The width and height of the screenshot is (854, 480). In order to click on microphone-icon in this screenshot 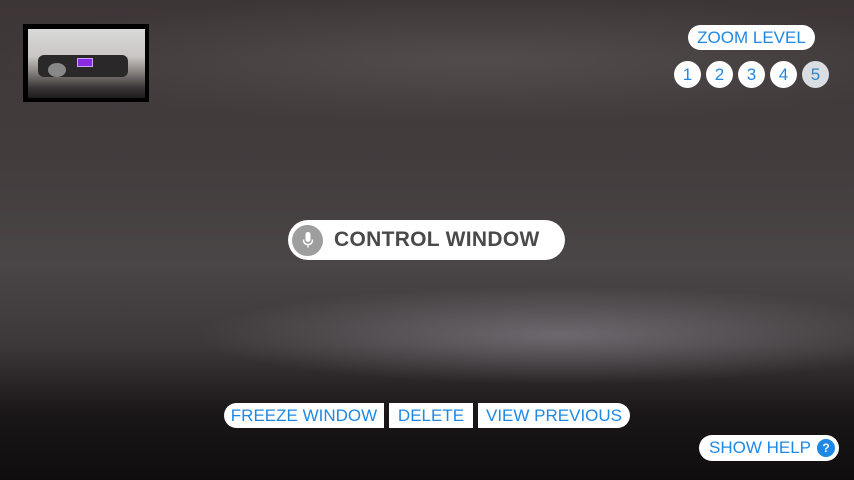, I will do `click(307, 240)`.